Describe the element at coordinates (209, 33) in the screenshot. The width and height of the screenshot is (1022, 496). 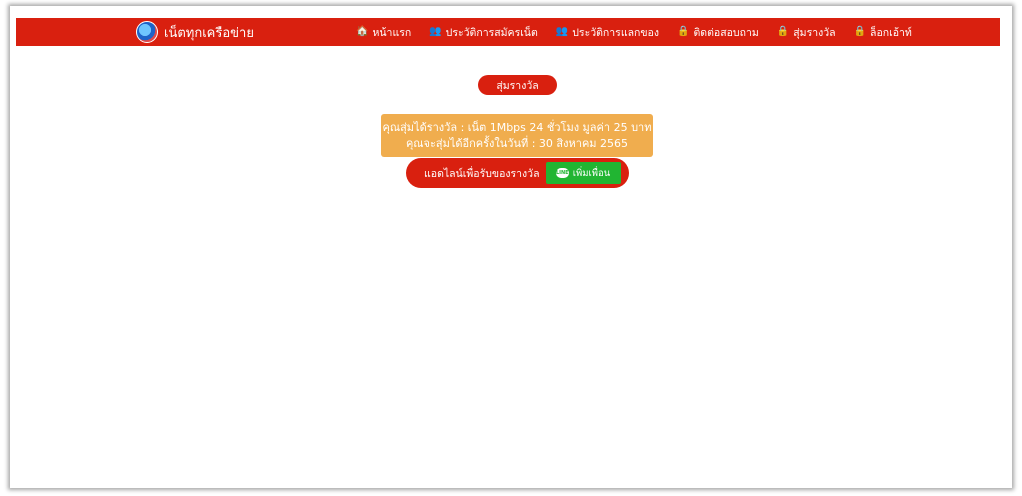
I see `brand-title: เน็ตทุกเครือข่าย` at that location.